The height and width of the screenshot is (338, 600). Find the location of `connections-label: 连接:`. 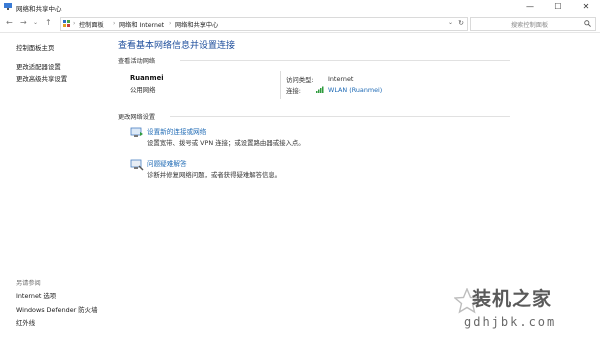

connections-label: 连接: is located at coordinates (293, 91).